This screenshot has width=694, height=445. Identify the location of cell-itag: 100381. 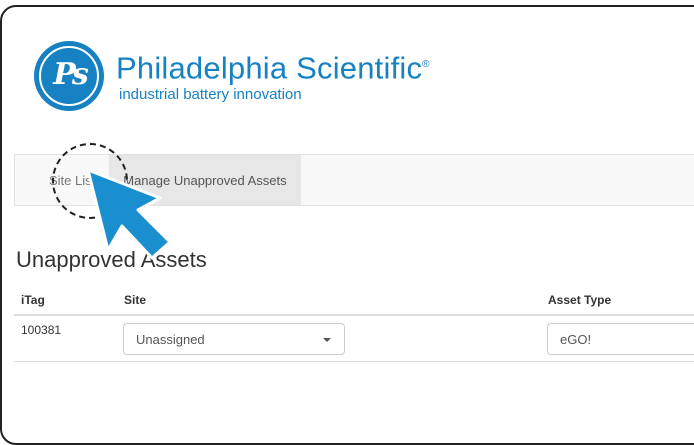
(41, 330).